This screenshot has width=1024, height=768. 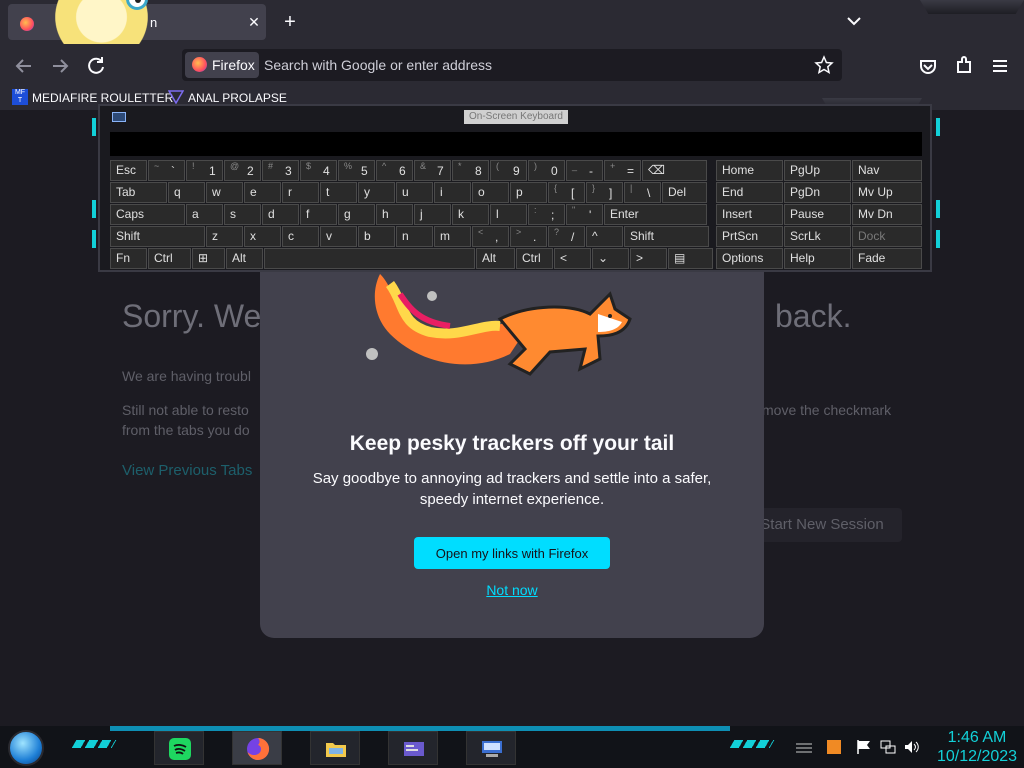 What do you see at coordinates (394, 214) in the screenshot?
I see `osk-key: h` at bounding box center [394, 214].